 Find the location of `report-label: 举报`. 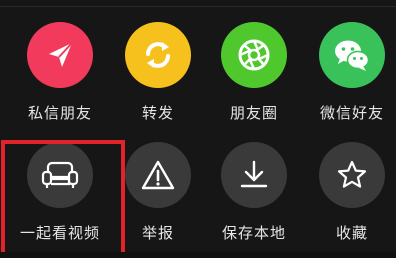

report-label: 举报 is located at coordinates (157, 233).